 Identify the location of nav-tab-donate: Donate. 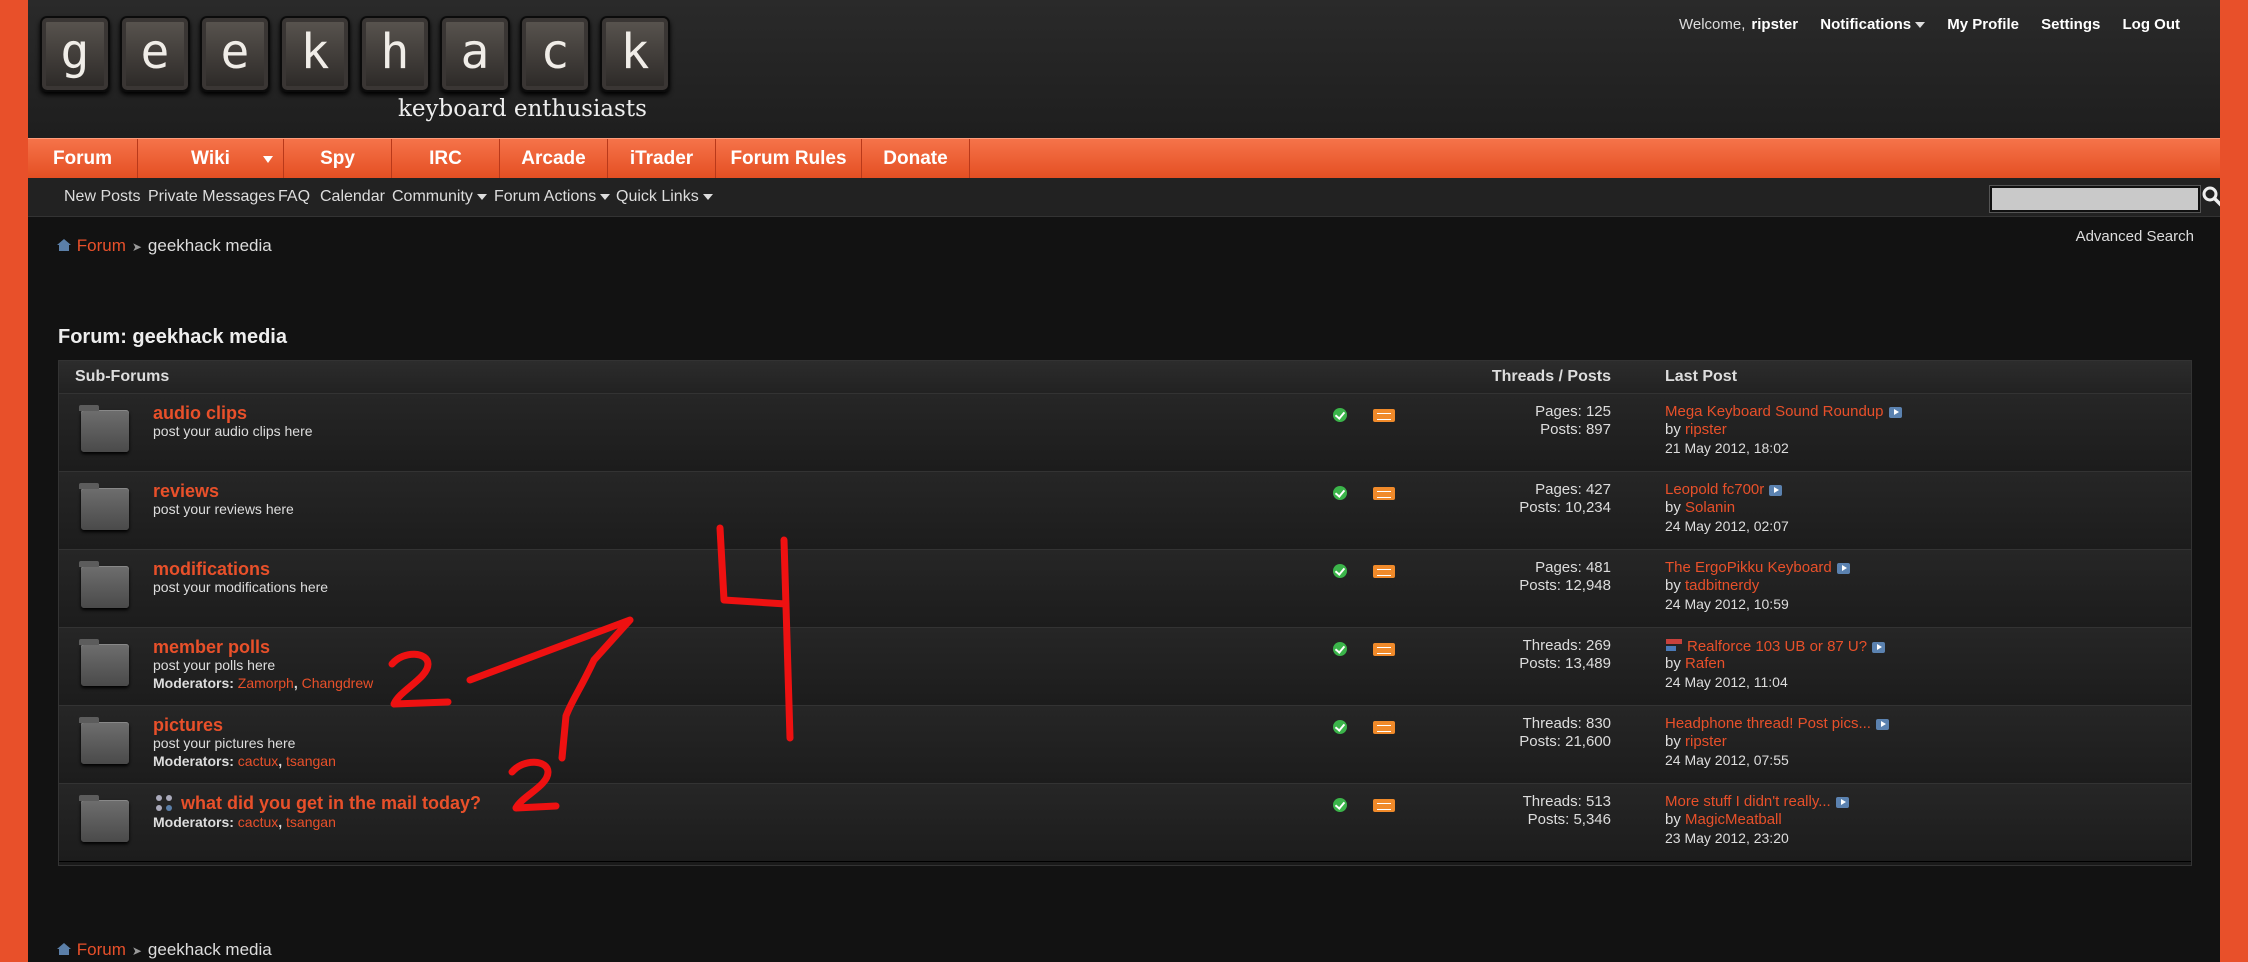
(916, 159).